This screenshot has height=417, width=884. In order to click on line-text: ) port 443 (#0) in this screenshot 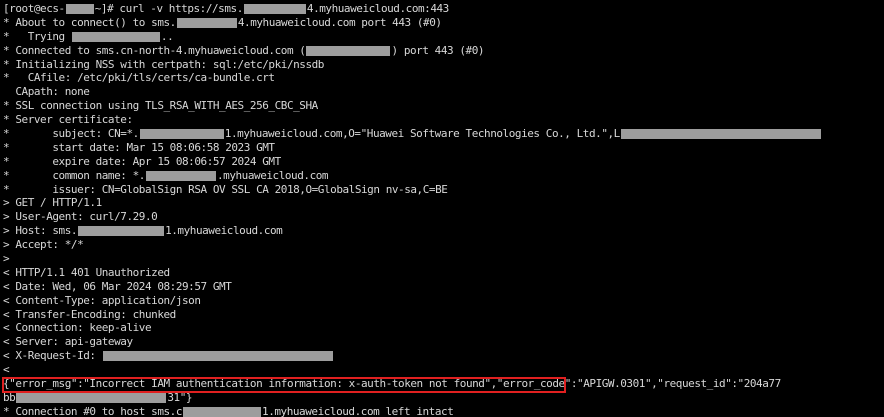, I will do `click(438, 50)`.